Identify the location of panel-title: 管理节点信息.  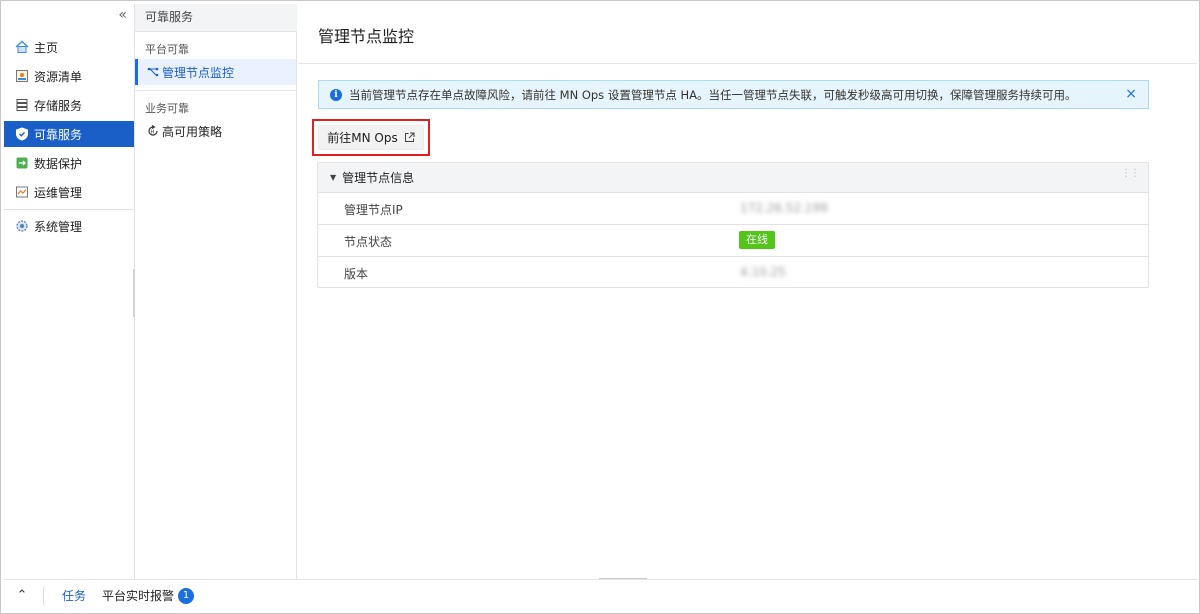
(378, 178).